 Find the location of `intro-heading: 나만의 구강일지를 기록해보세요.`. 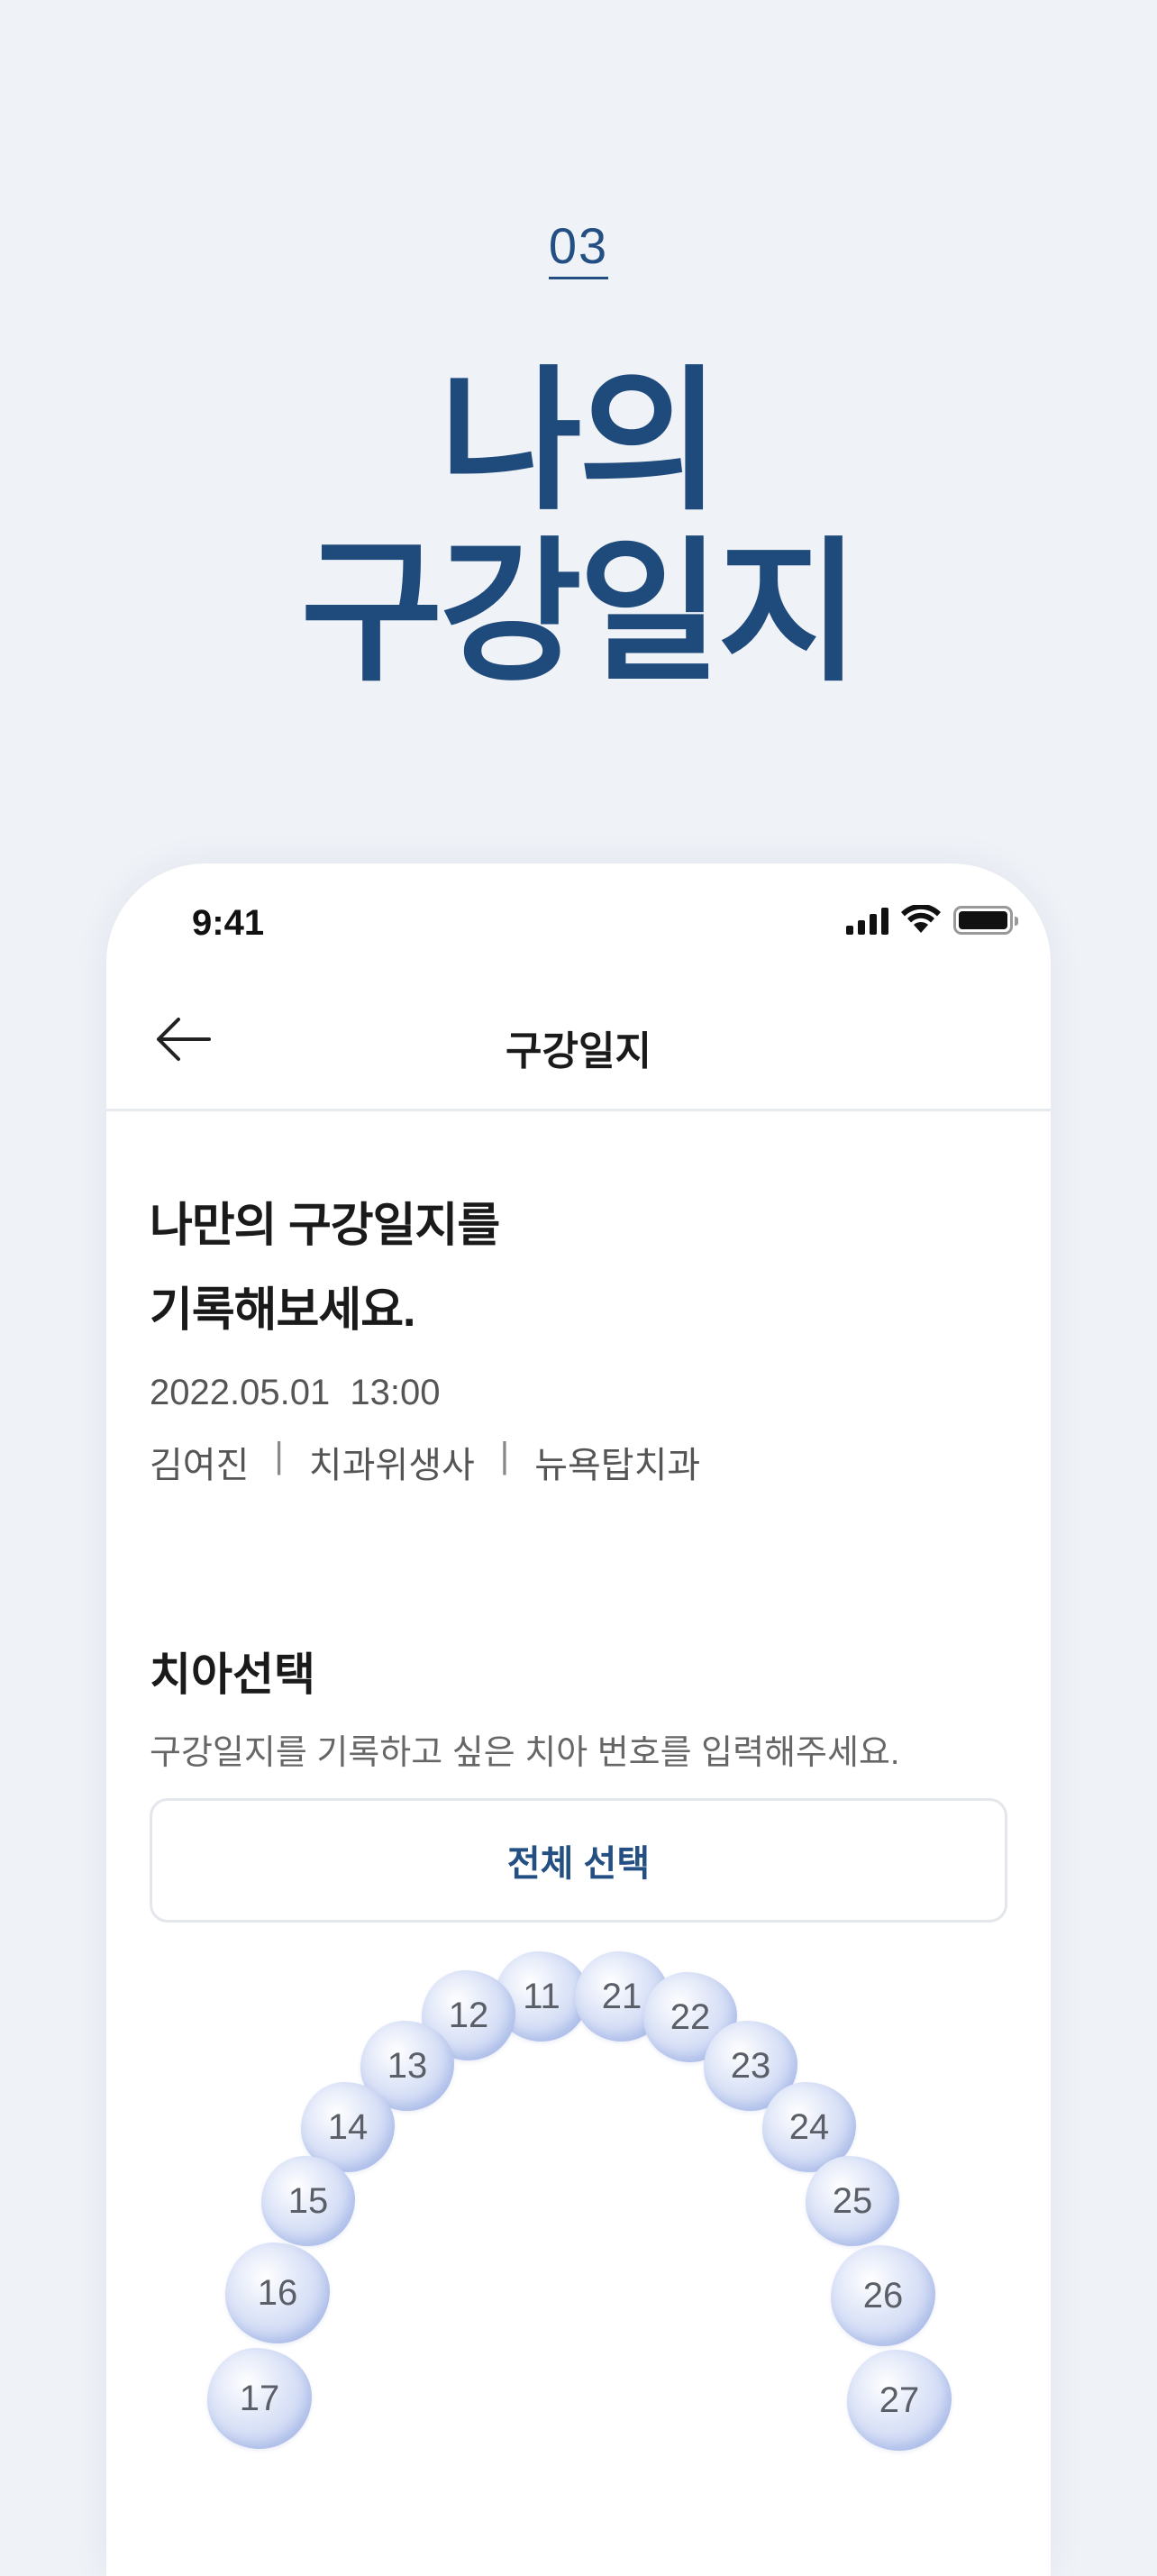

intro-heading: 나만의 구강일지를 기록해보세요. is located at coordinates (325, 1268).